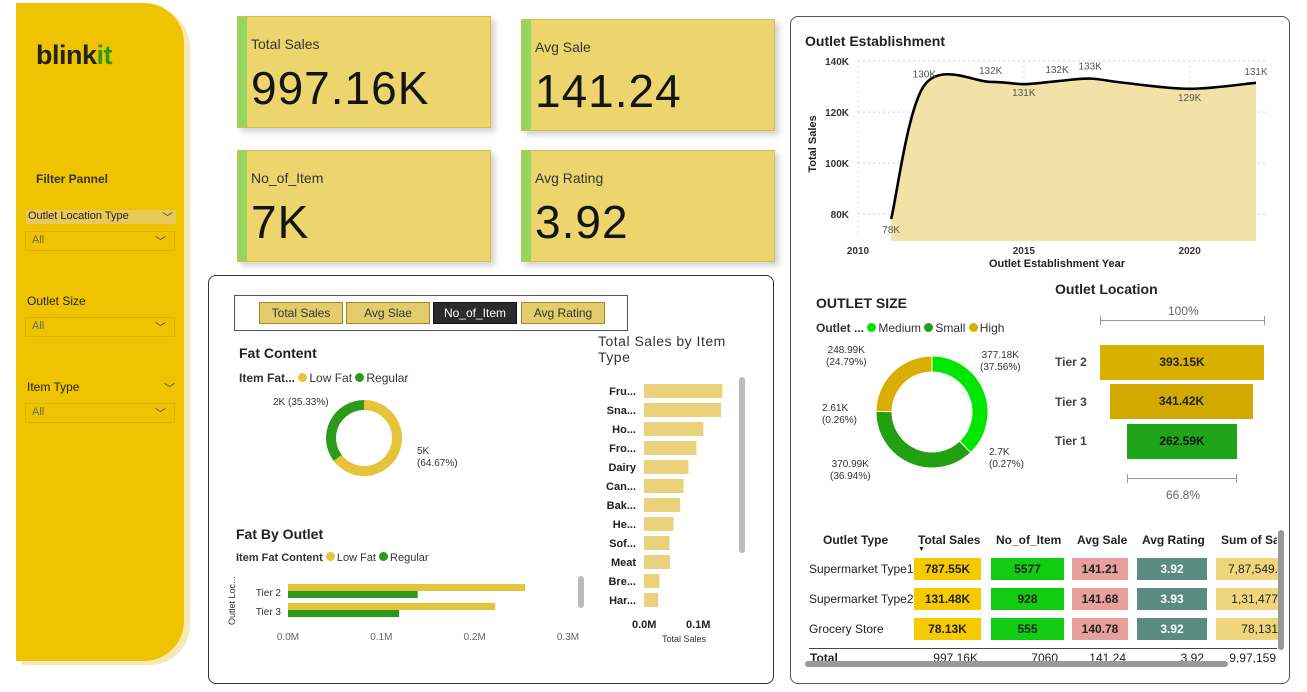  What do you see at coordinates (353, 594) in the screenshot?
I see `bar-regular` at bounding box center [353, 594].